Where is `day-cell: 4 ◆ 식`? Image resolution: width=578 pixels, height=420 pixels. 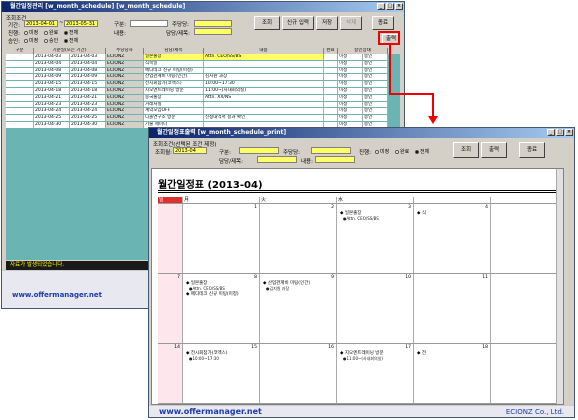 day-cell: 4 ◆ 식 is located at coordinates (452, 238).